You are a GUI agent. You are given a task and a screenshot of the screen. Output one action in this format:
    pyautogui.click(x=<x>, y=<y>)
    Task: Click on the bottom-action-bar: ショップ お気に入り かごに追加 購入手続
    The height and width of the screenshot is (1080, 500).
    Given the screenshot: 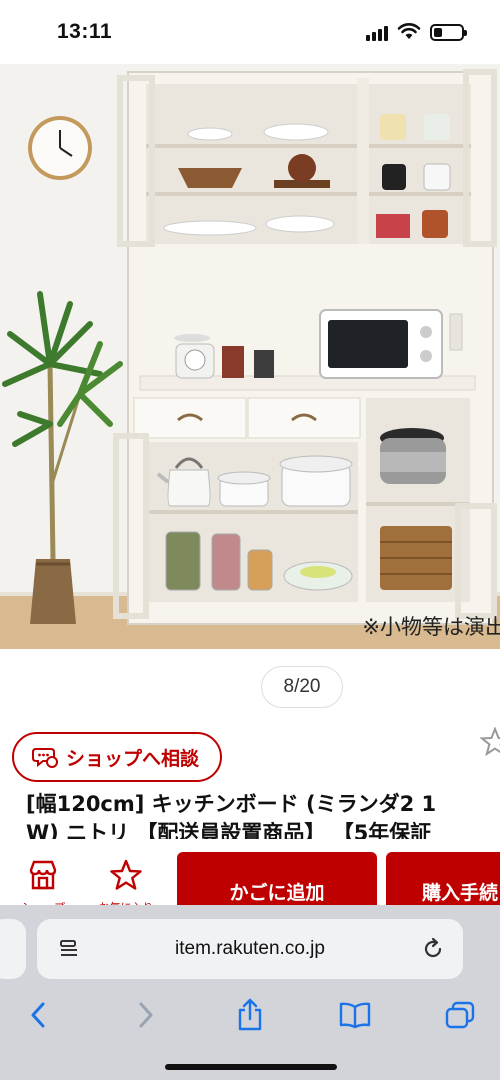 What is the action you would take?
    pyautogui.click(x=250, y=880)
    